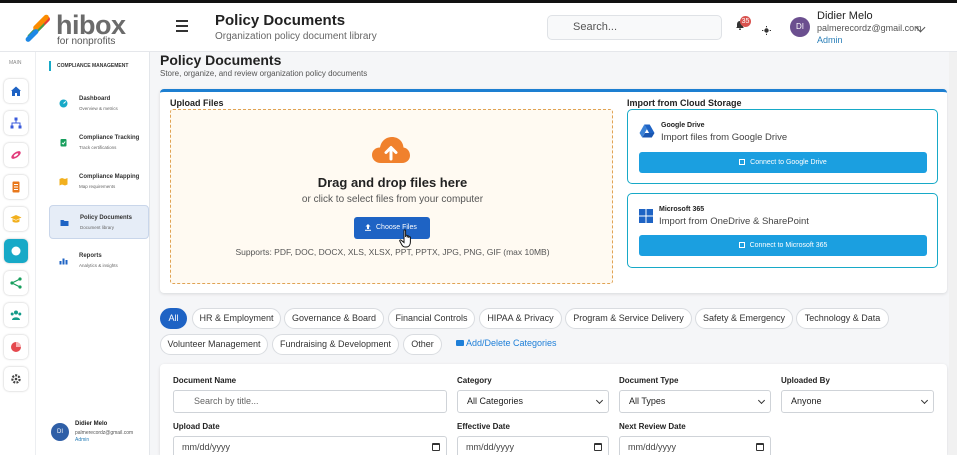  What do you see at coordinates (63, 261) in the screenshot?
I see `bar-chart-icon` at bounding box center [63, 261].